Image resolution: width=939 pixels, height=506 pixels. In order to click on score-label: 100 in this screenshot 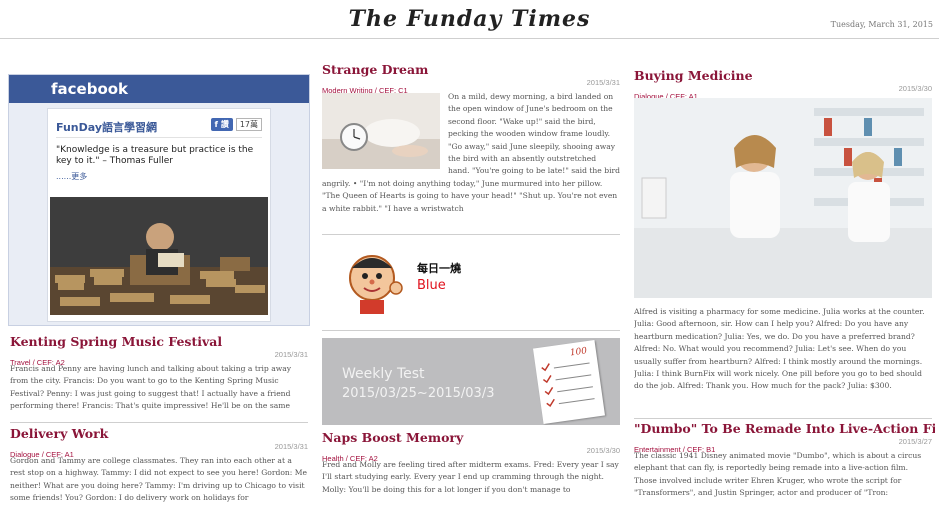, I will do `click(578, 352)`.